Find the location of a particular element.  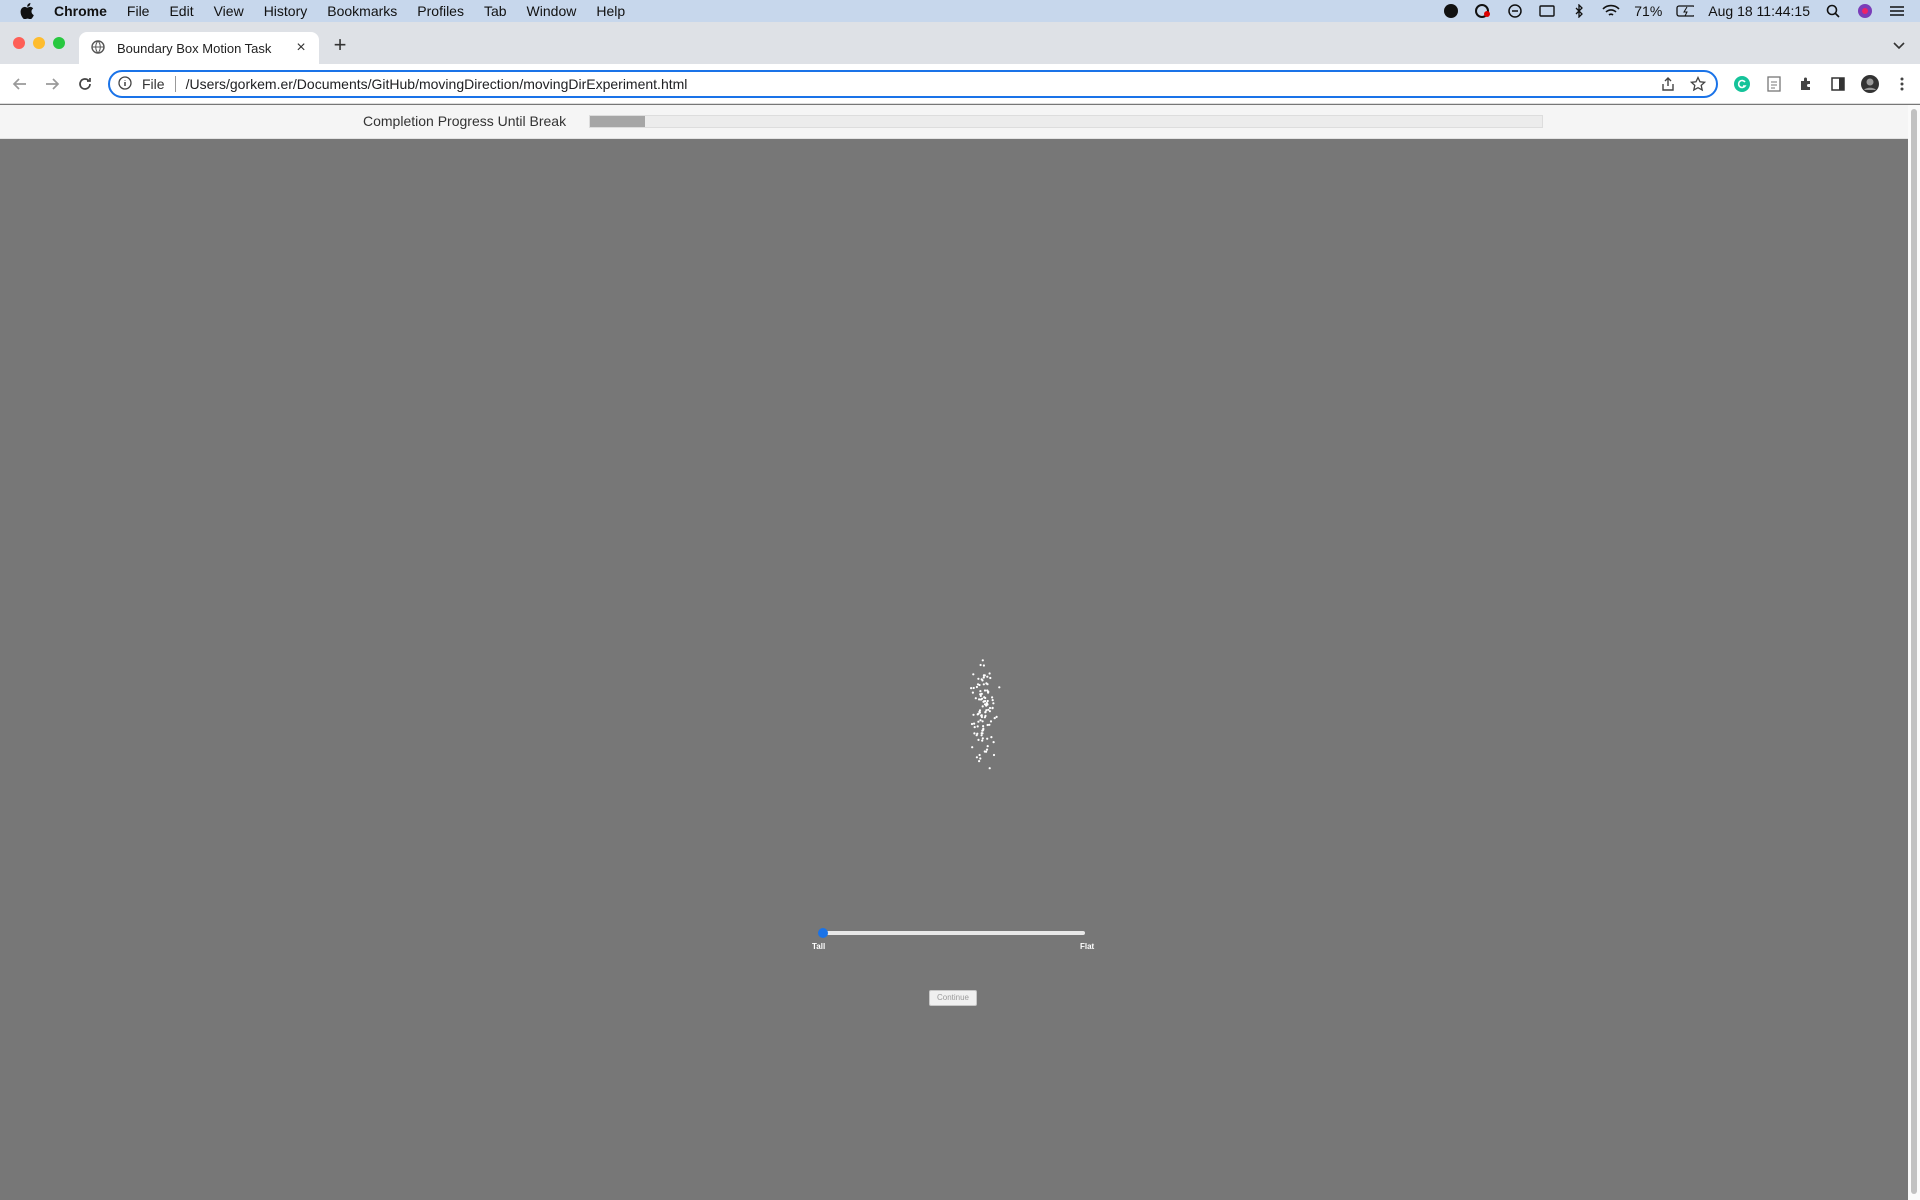

slider-thumb is located at coordinates (823, 933).